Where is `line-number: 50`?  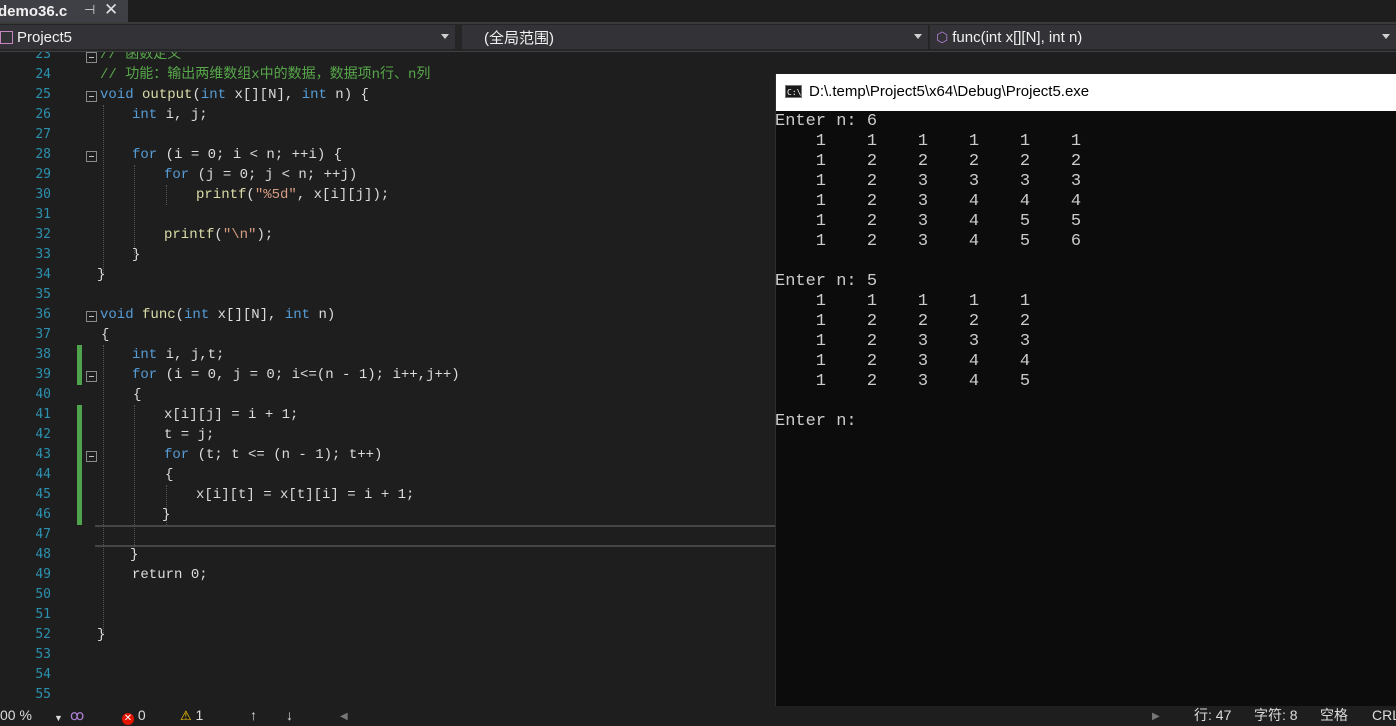
line-number: 50 is located at coordinates (43, 594).